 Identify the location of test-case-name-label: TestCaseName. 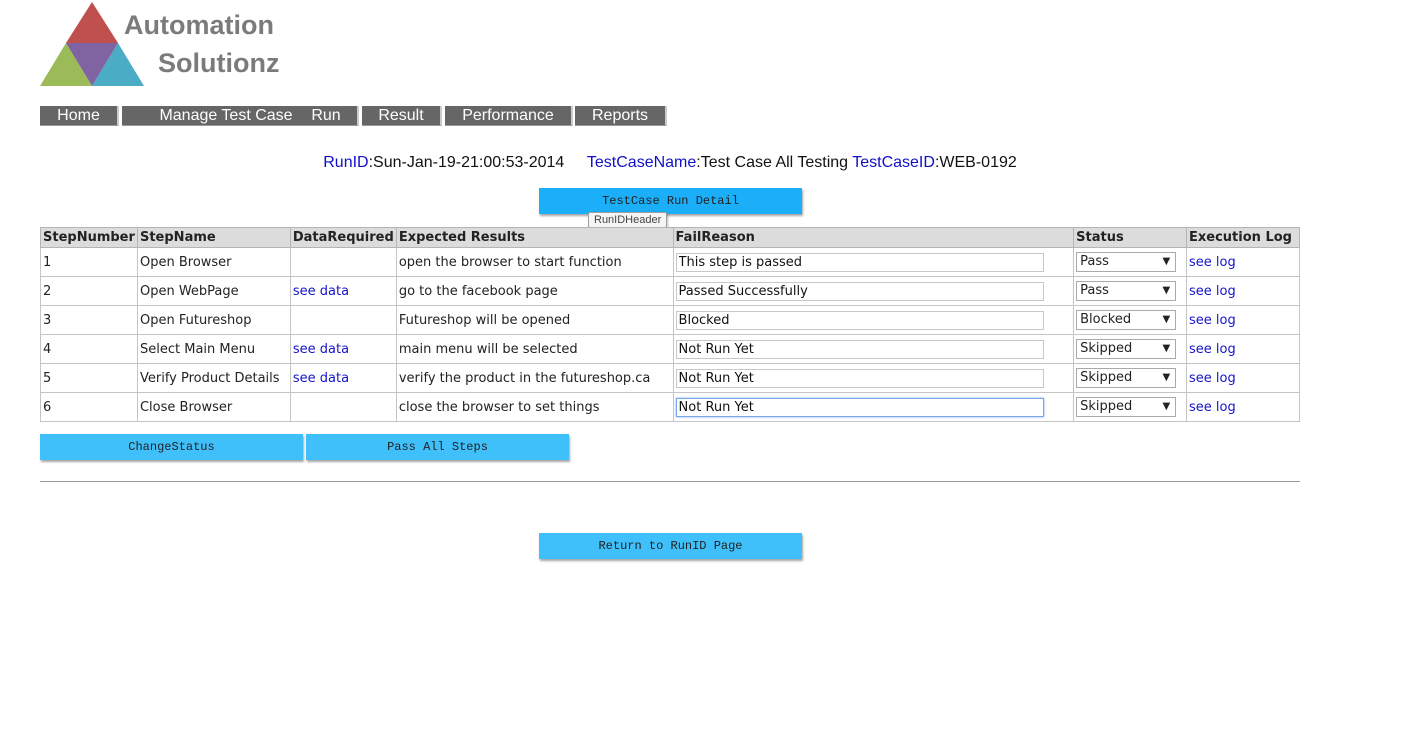
(641, 162).